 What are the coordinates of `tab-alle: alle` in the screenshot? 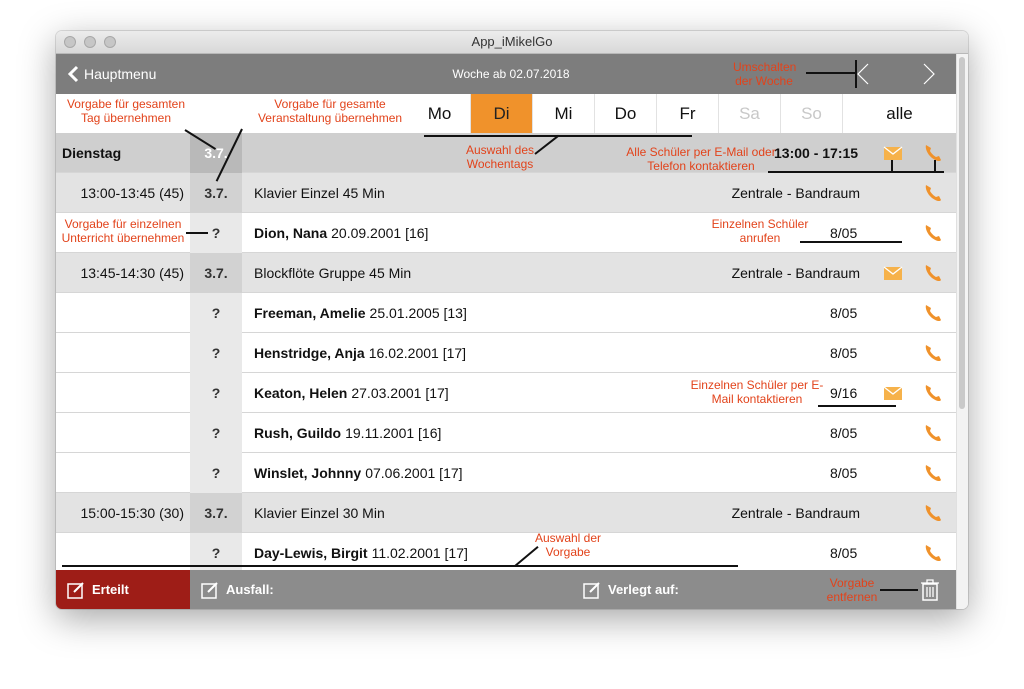 It's located at (899, 113).